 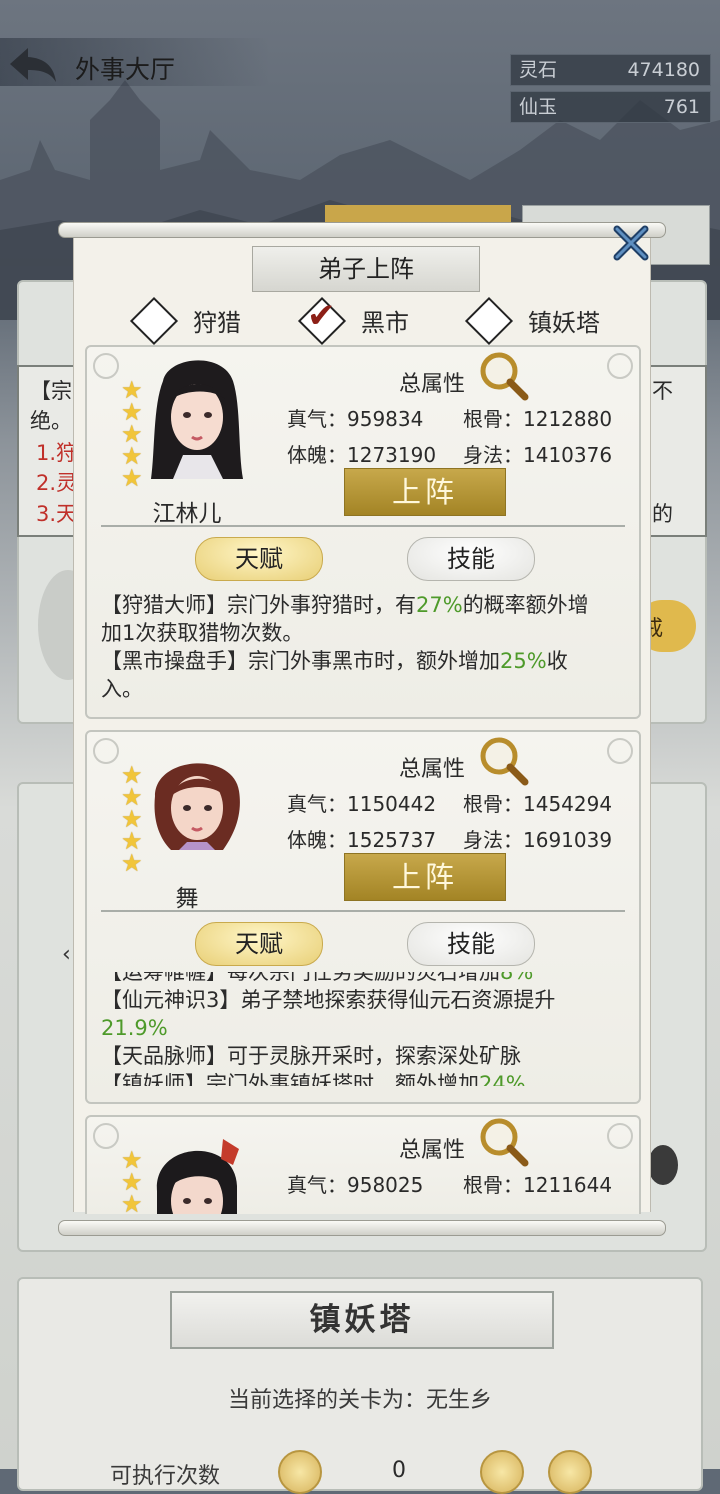 I want to click on jade-value: 761, so click(x=681, y=107).